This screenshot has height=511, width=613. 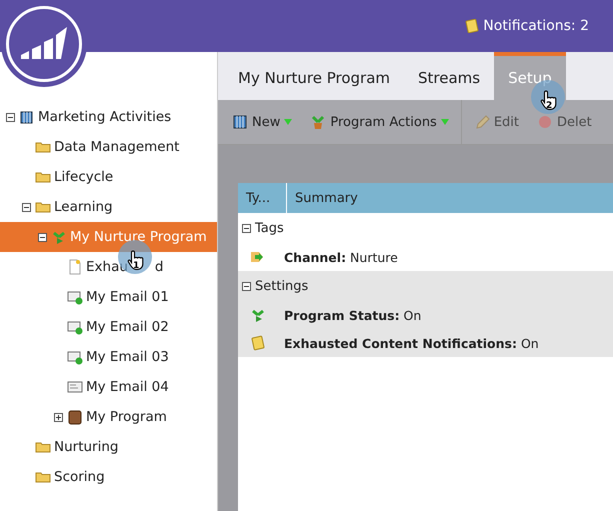 I want to click on notifications-link: Notifications: 2, so click(x=527, y=26).